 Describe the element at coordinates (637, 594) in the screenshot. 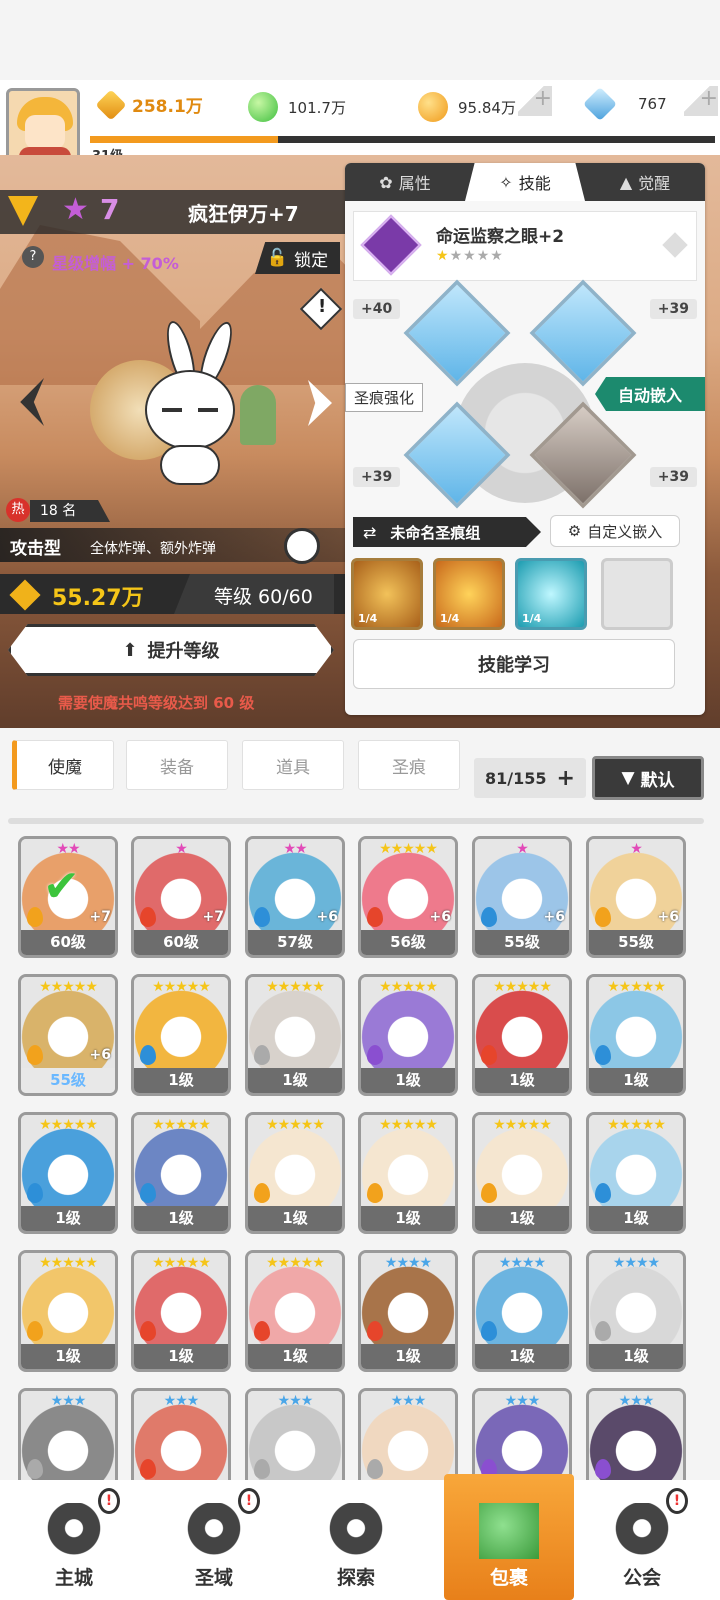

I see `empty-skill-slot` at that location.